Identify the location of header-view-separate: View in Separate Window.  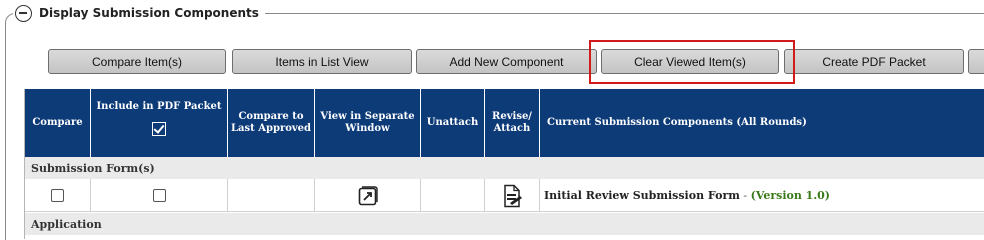
(368, 123).